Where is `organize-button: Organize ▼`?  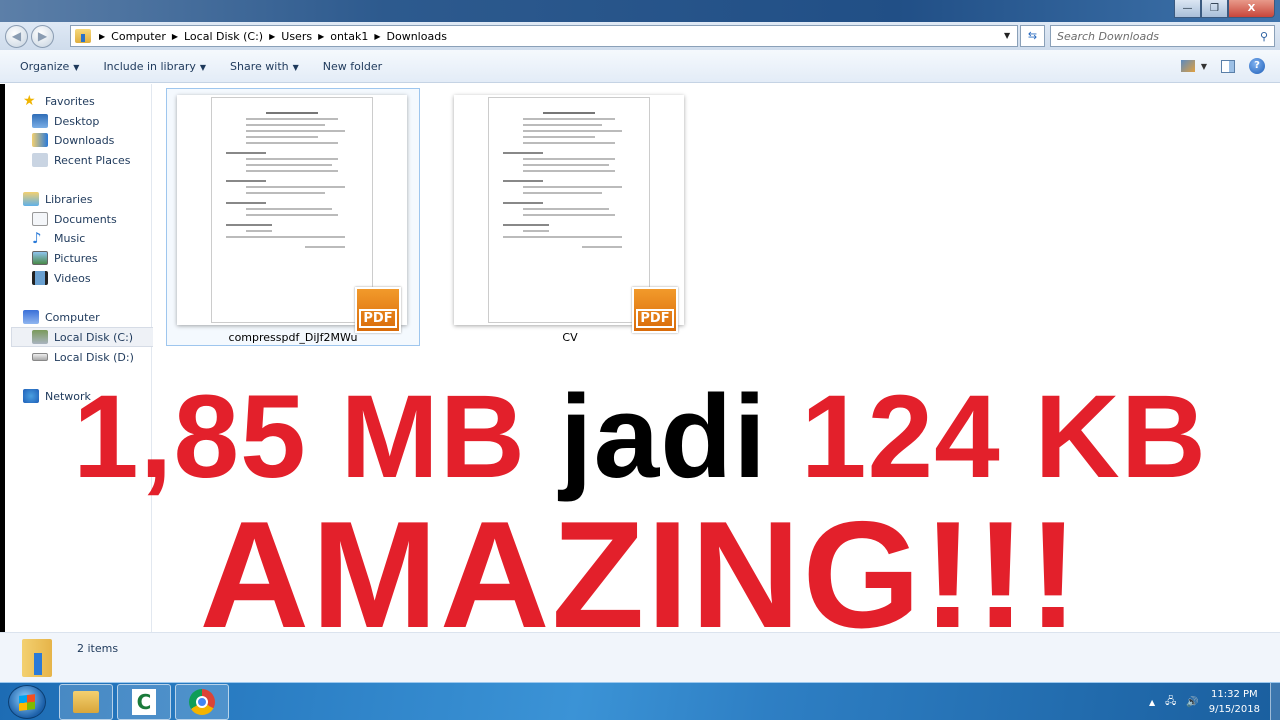
organize-button: Organize ▼ is located at coordinates (49, 66).